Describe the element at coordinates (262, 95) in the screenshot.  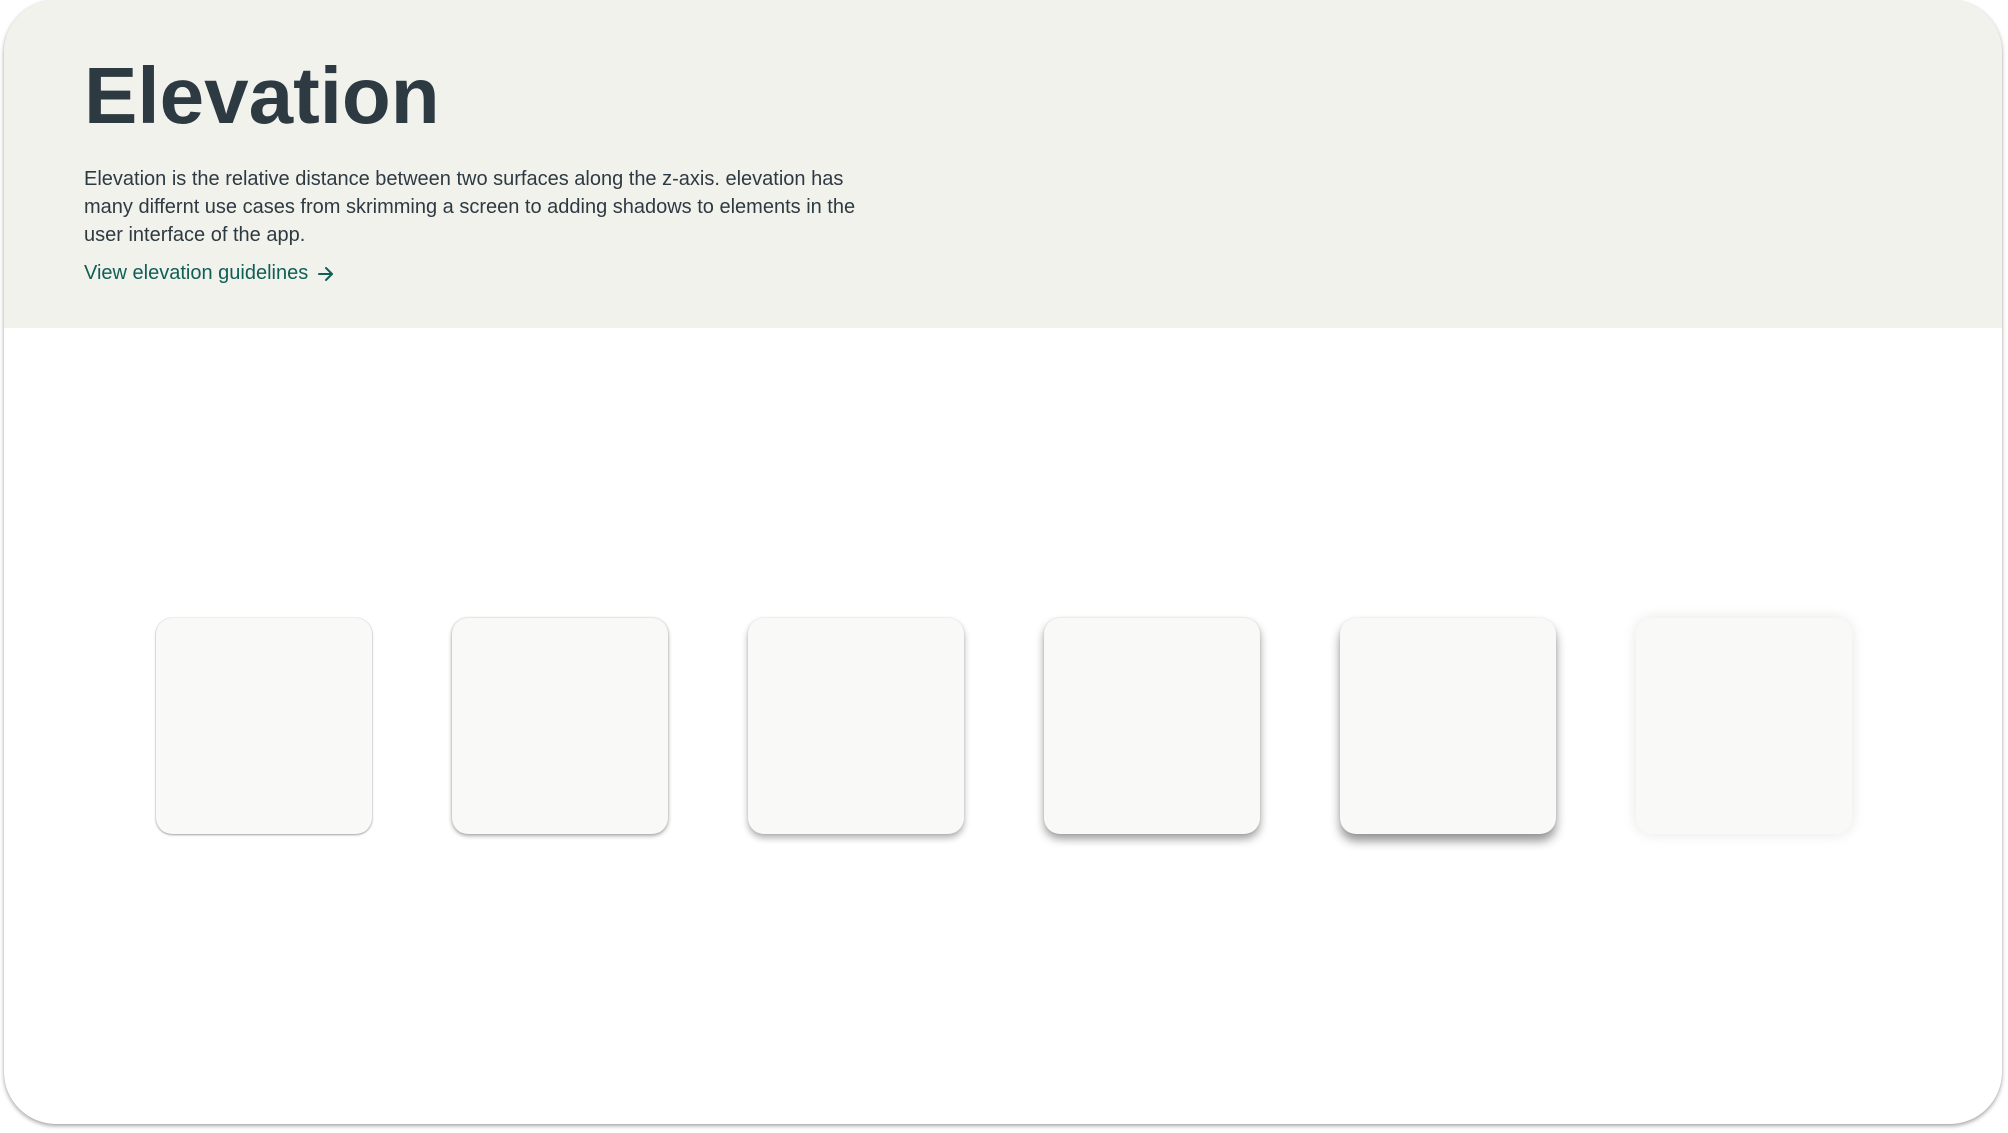
I see `page-title: Elevation` at that location.